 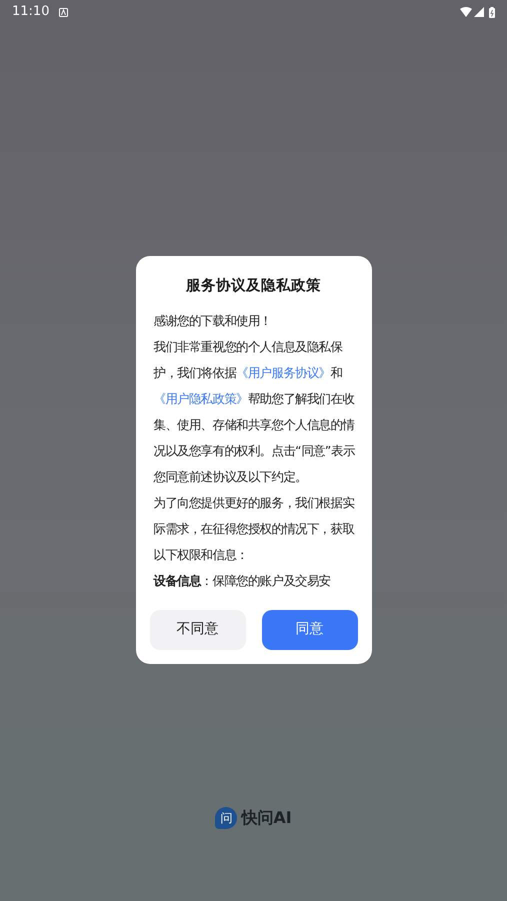 What do you see at coordinates (492, 12) in the screenshot?
I see `battery-icon` at bounding box center [492, 12].